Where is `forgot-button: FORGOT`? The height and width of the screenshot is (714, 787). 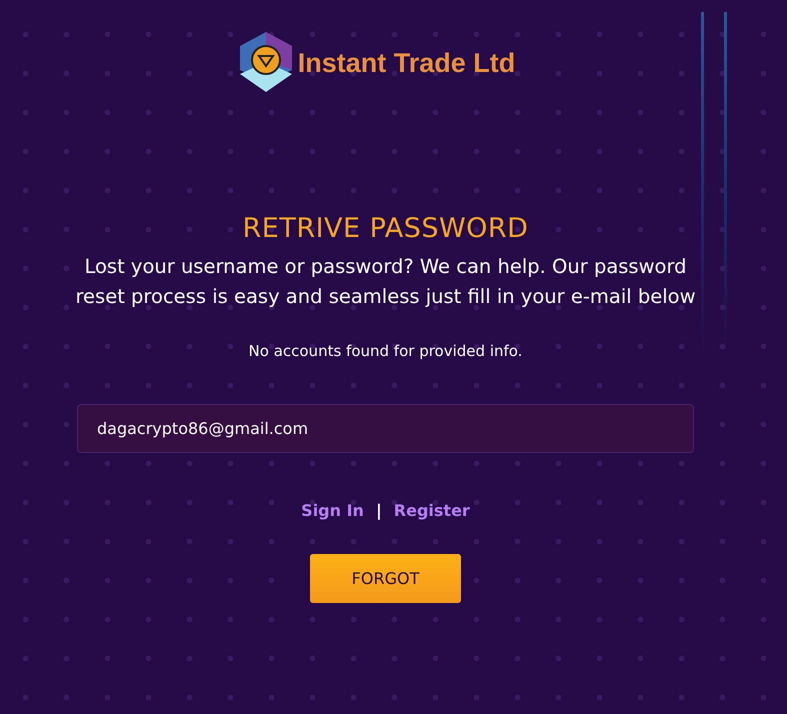
forgot-button: FORGOT is located at coordinates (385, 578).